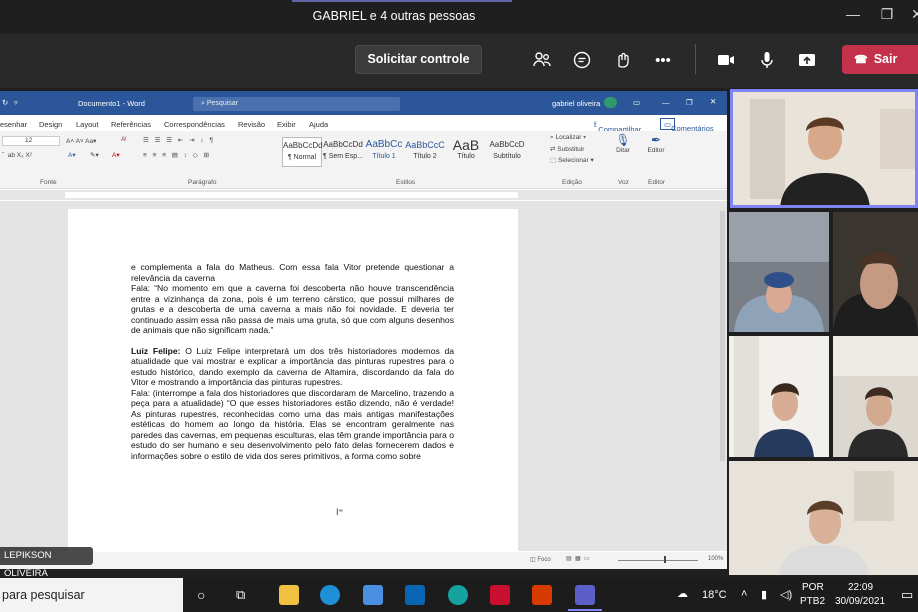 The image size is (918, 612). I want to click on title-accent, so click(402, 1).